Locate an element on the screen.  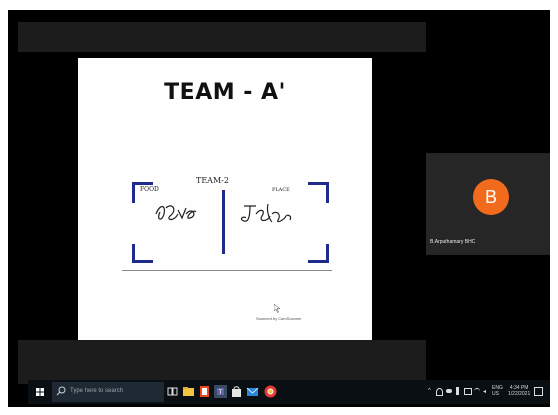
store-icon is located at coordinates (236, 391).